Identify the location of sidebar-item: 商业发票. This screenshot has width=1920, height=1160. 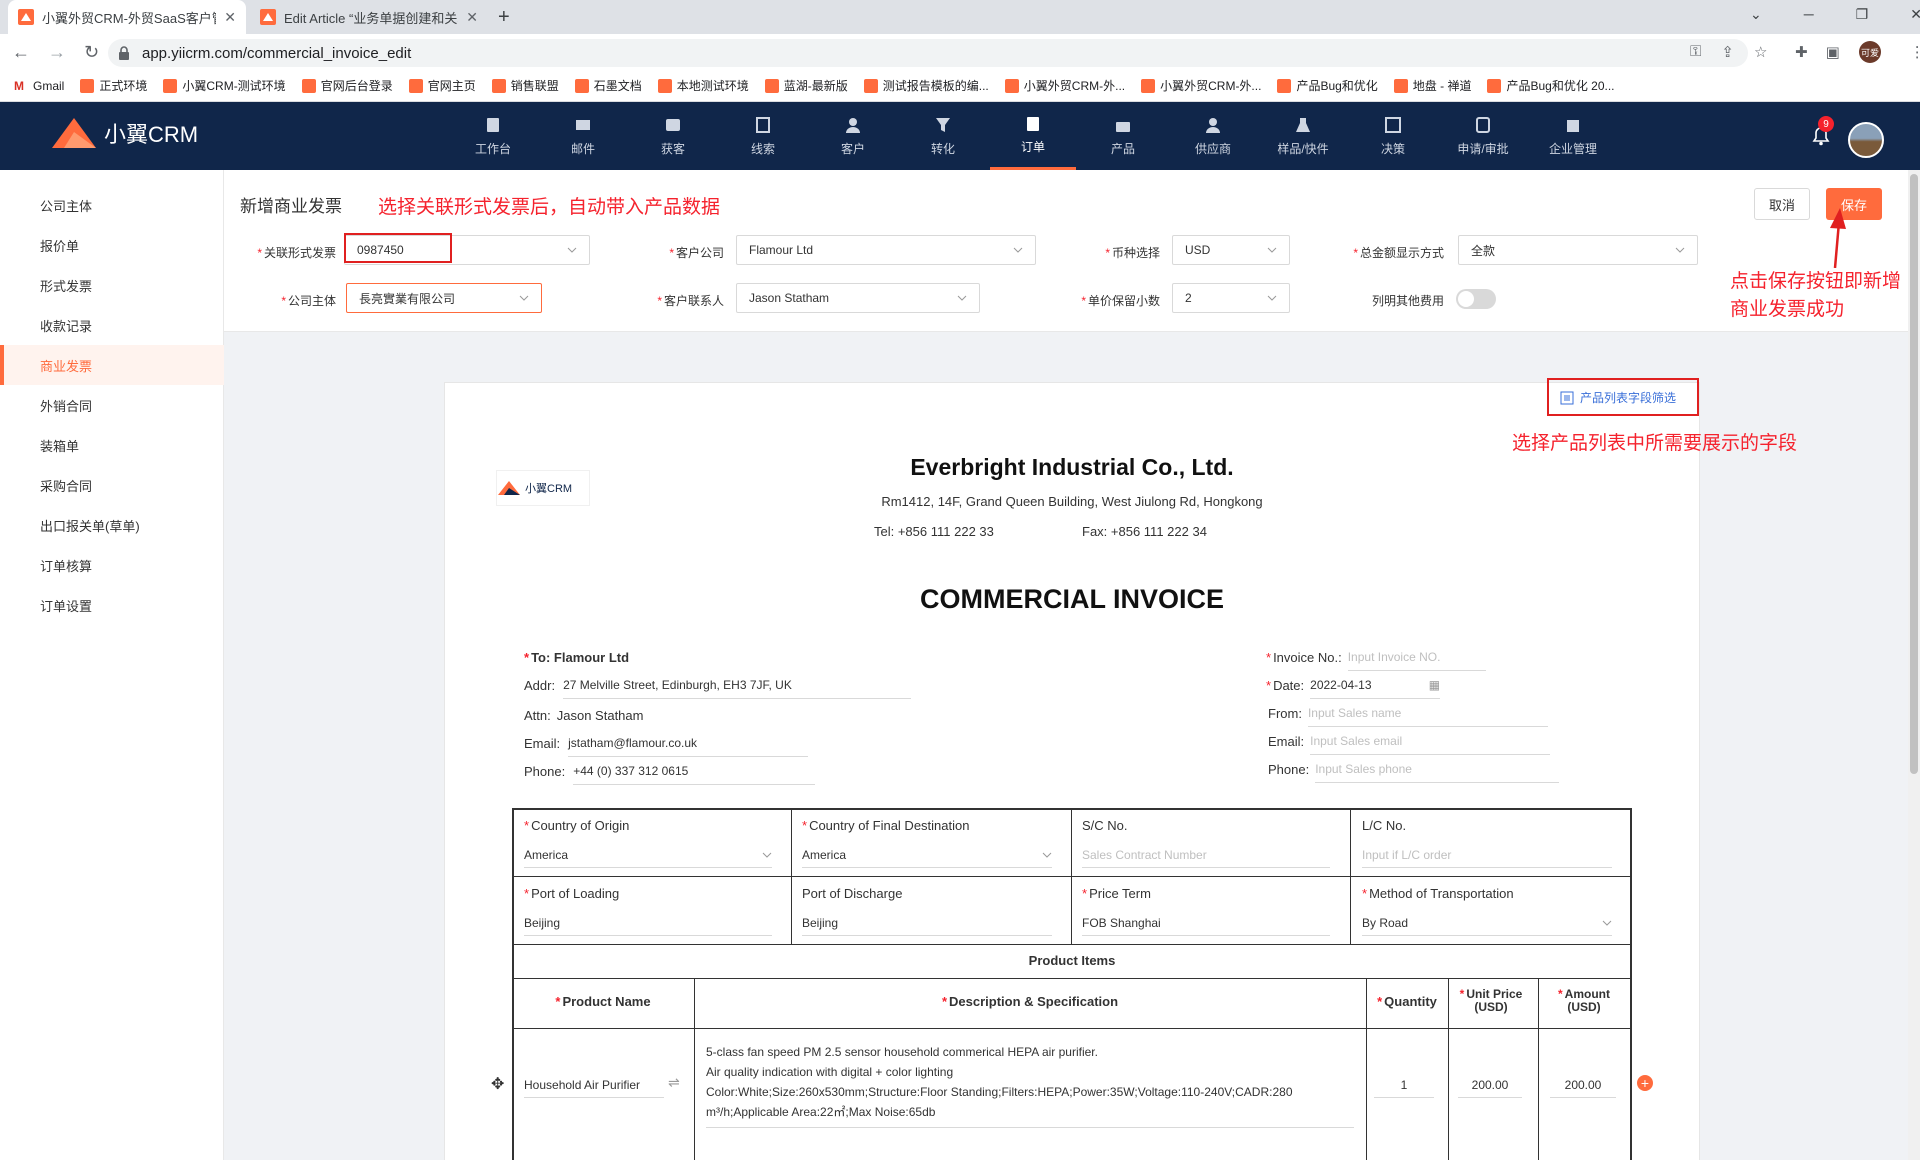
(112, 365).